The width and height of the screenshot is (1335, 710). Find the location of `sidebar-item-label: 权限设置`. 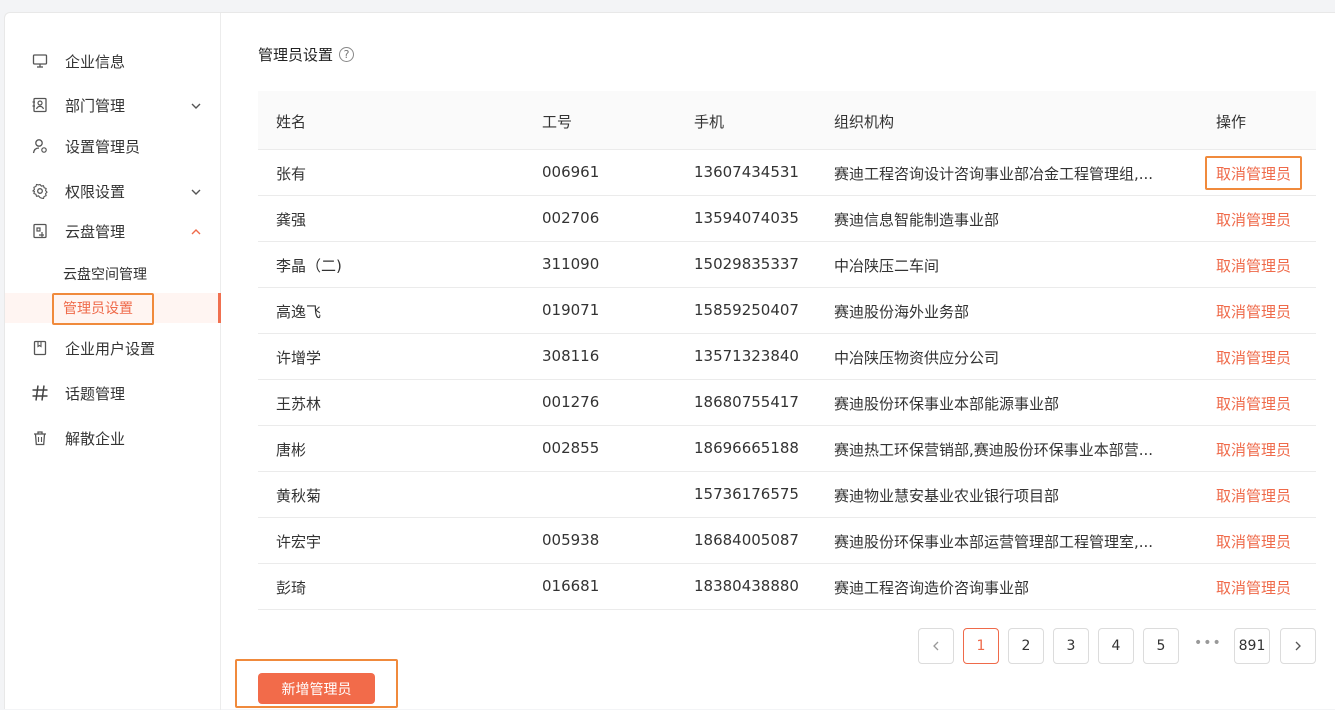

sidebar-item-label: 权限设置 is located at coordinates (95, 191).